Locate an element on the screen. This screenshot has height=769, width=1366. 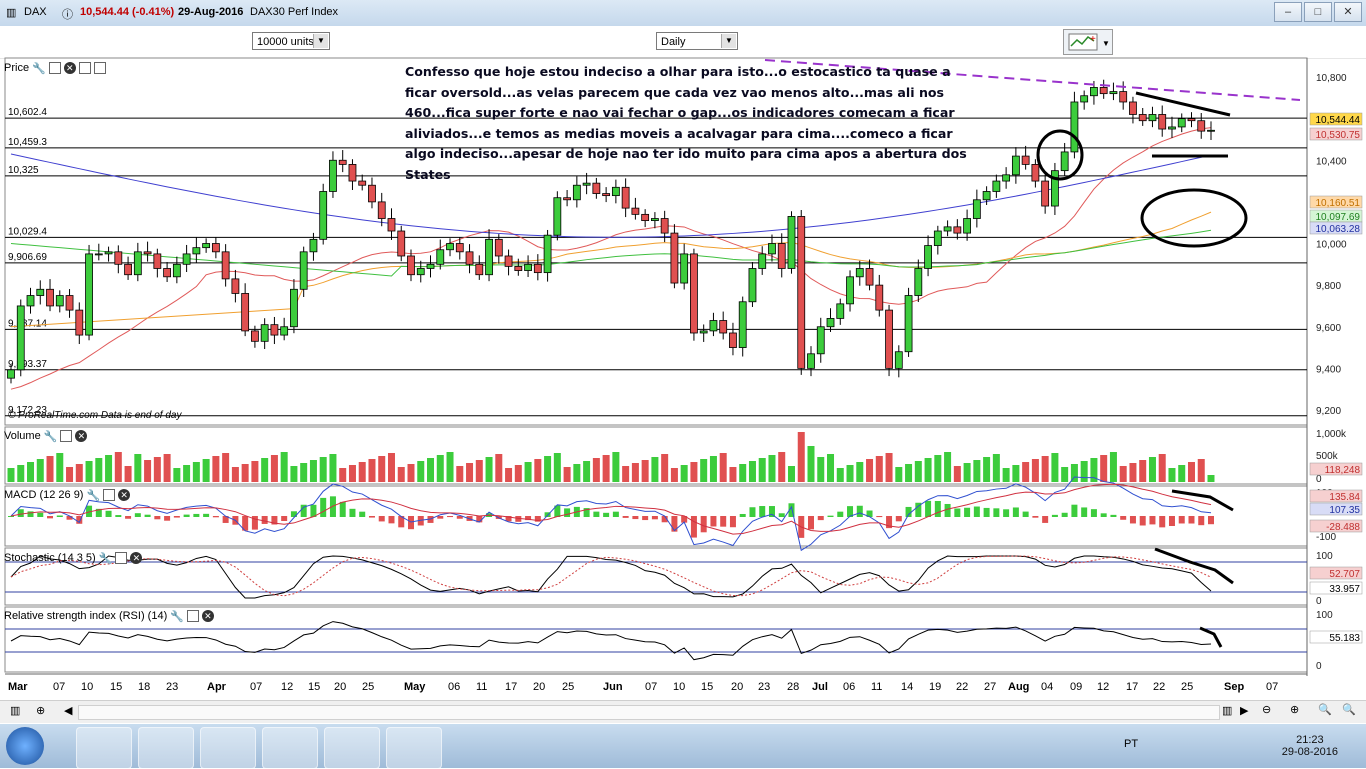
duplicate-icon is located at coordinates (84, 68).